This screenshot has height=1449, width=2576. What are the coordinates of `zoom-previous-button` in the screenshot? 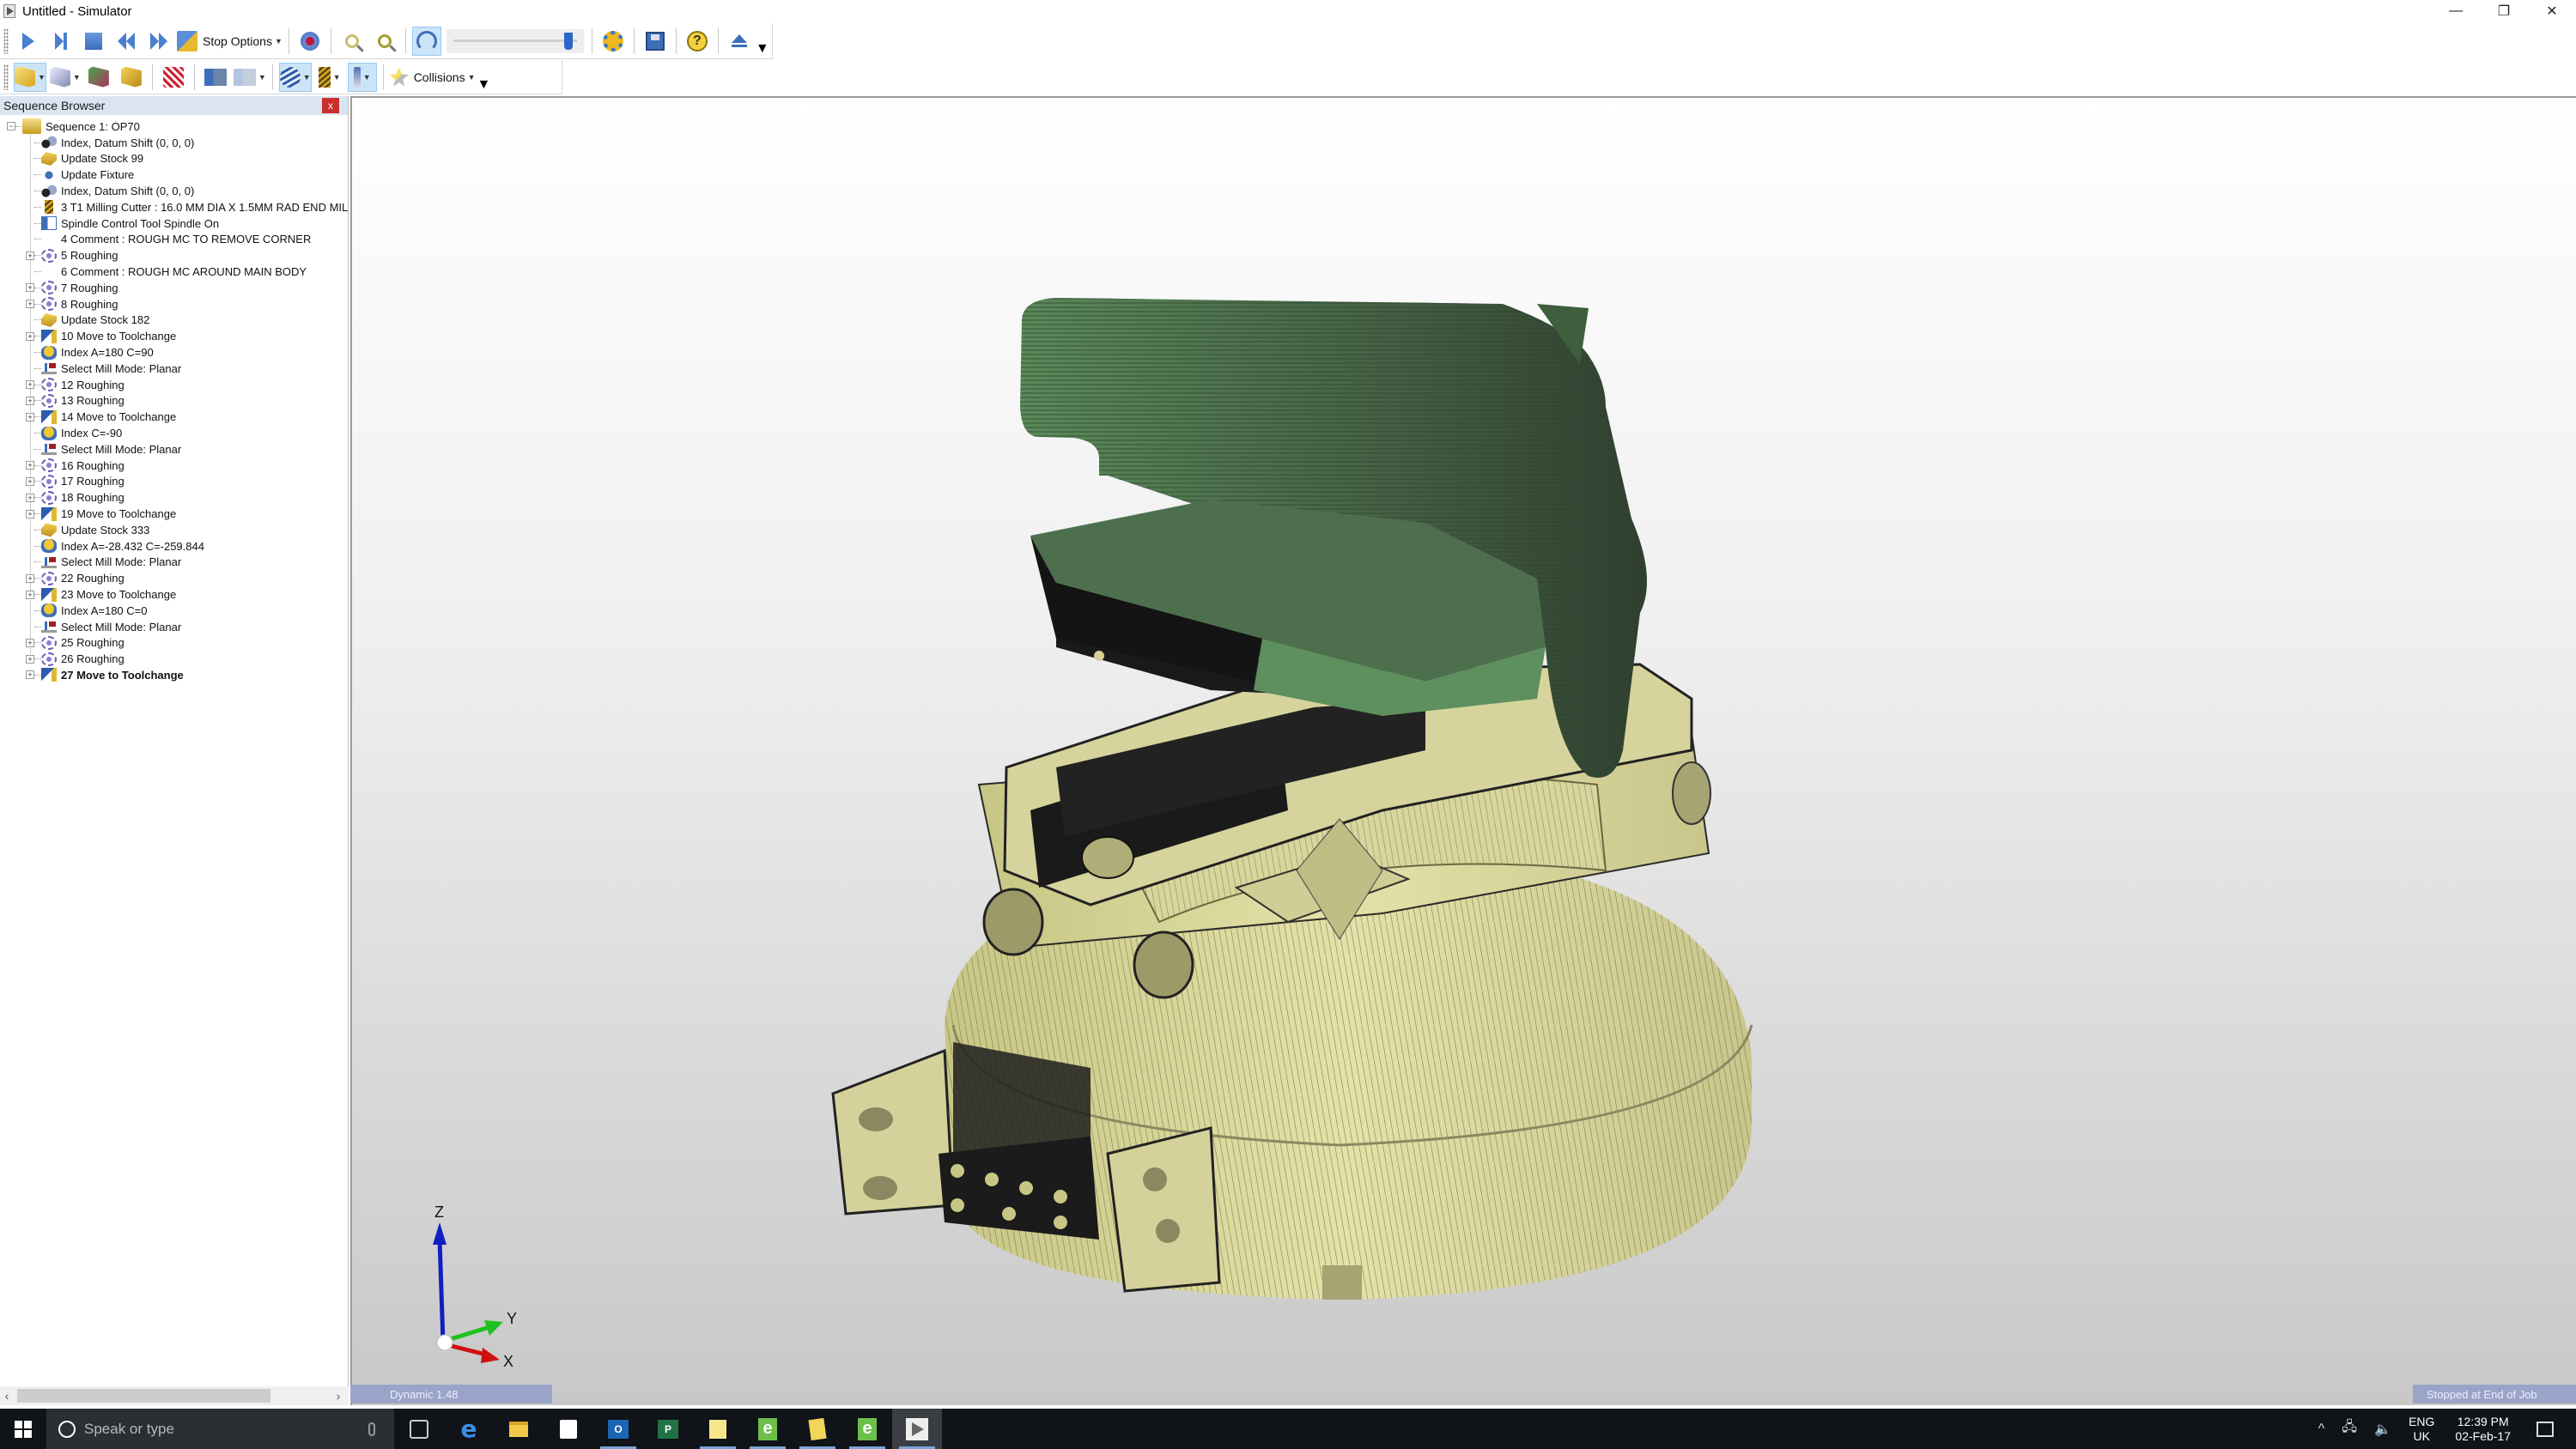 It's located at (385, 41).